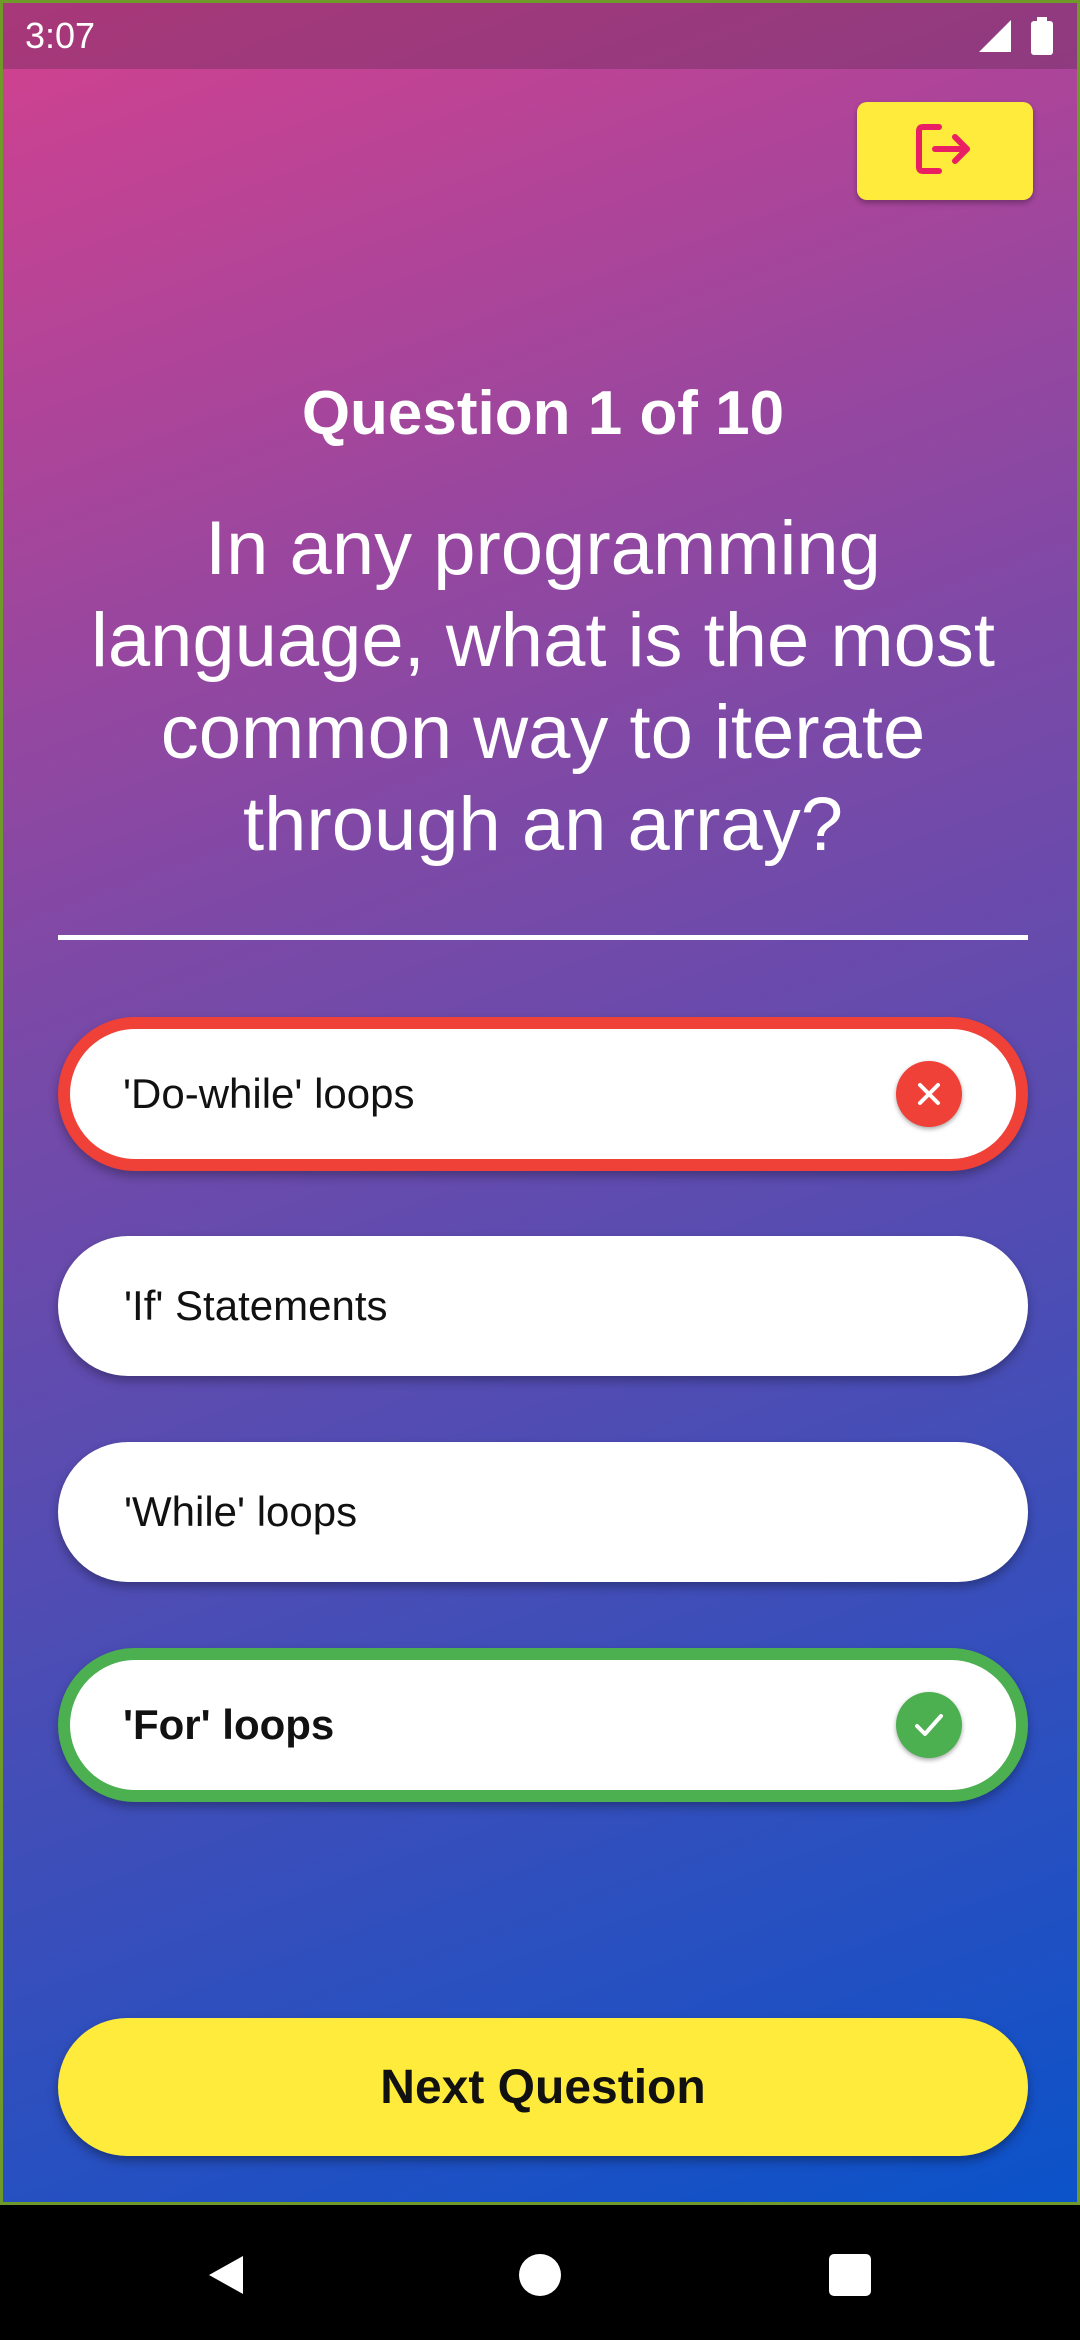  Describe the element at coordinates (929, 1094) in the screenshot. I see `wrong-icon` at that location.